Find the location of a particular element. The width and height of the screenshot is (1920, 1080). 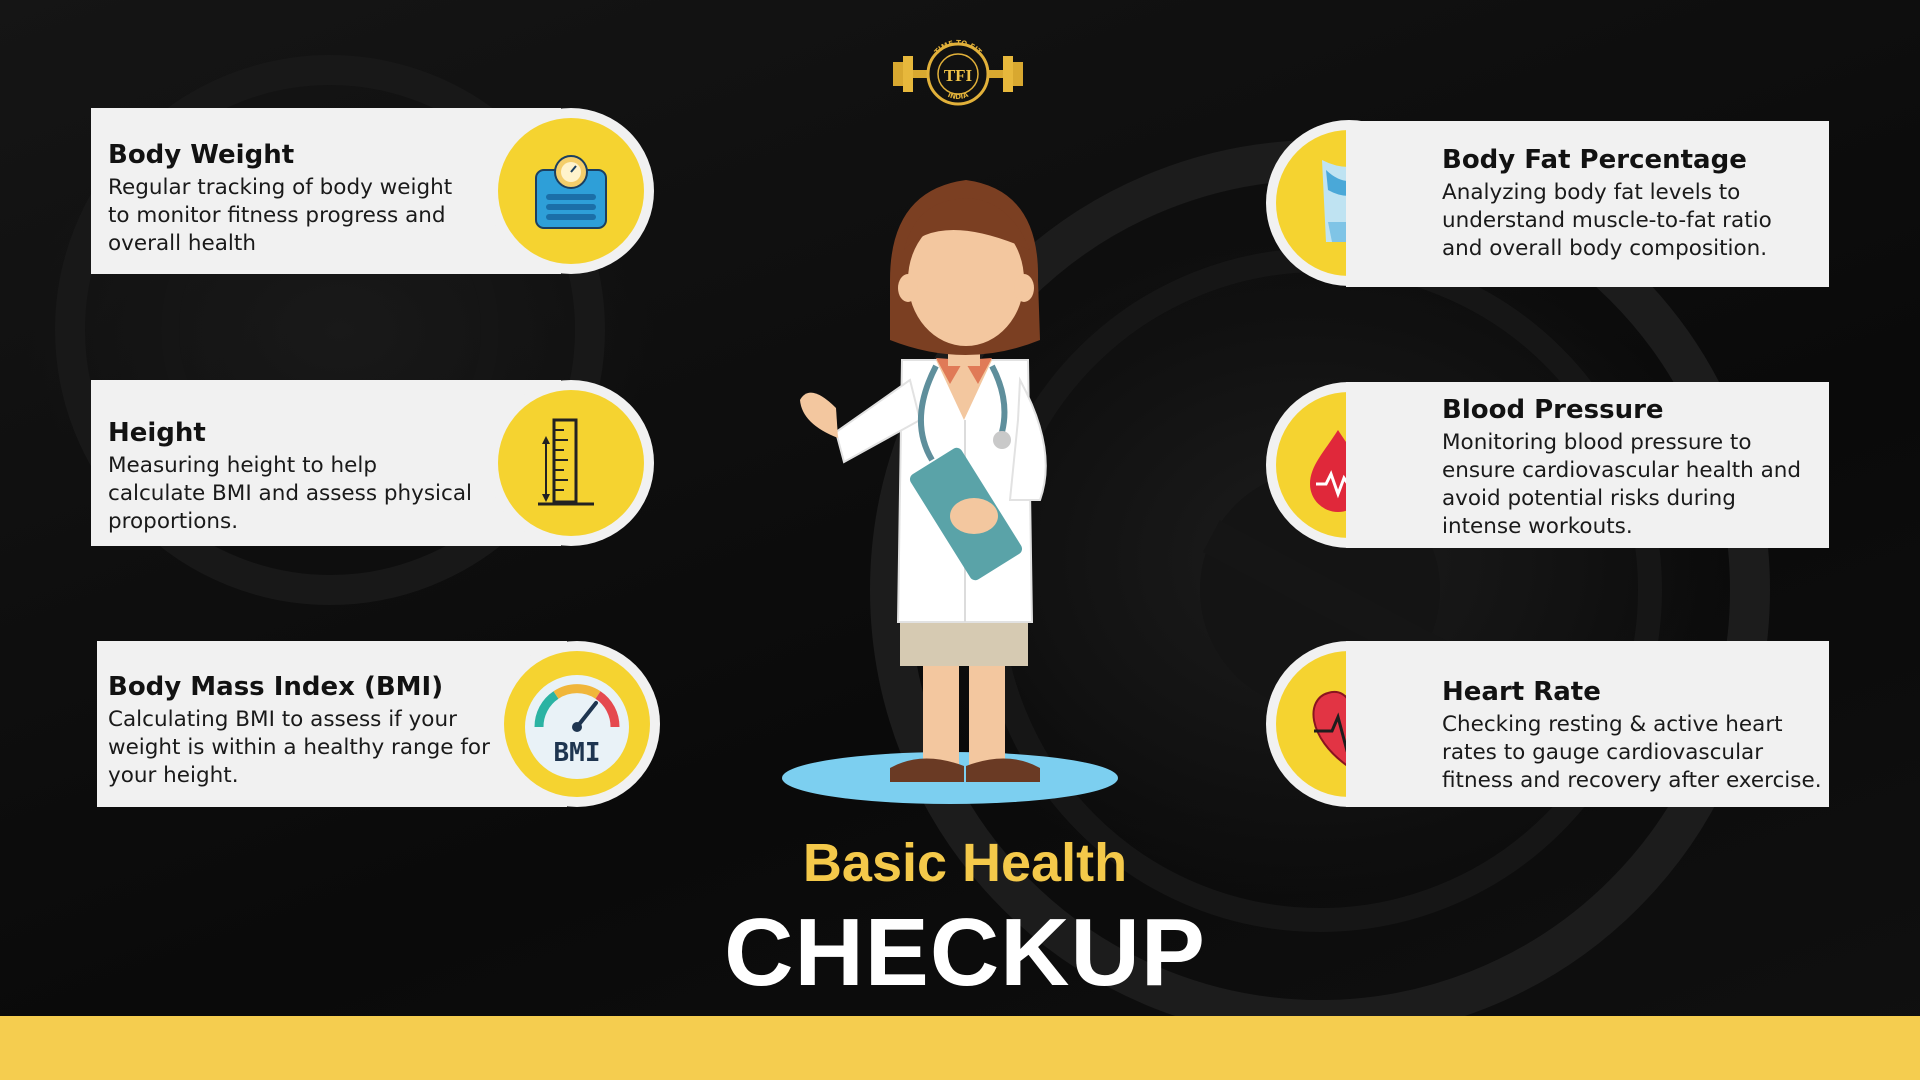

height-badge is located at coordinates (571, 463).